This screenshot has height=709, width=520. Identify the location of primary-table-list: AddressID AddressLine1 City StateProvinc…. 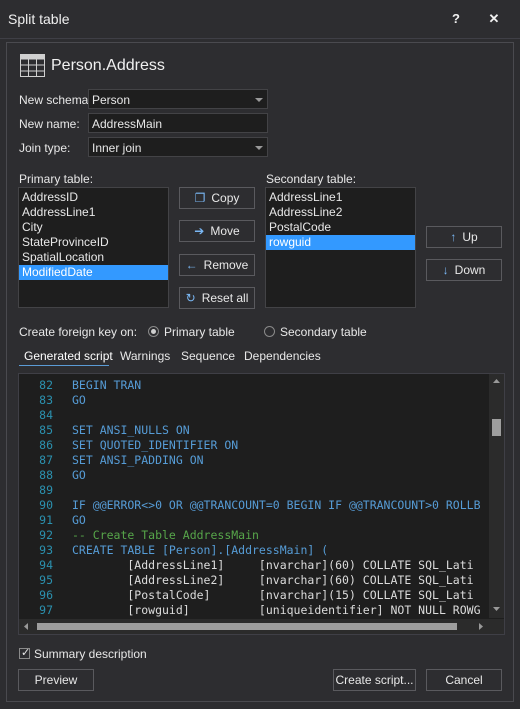
(93, 247).